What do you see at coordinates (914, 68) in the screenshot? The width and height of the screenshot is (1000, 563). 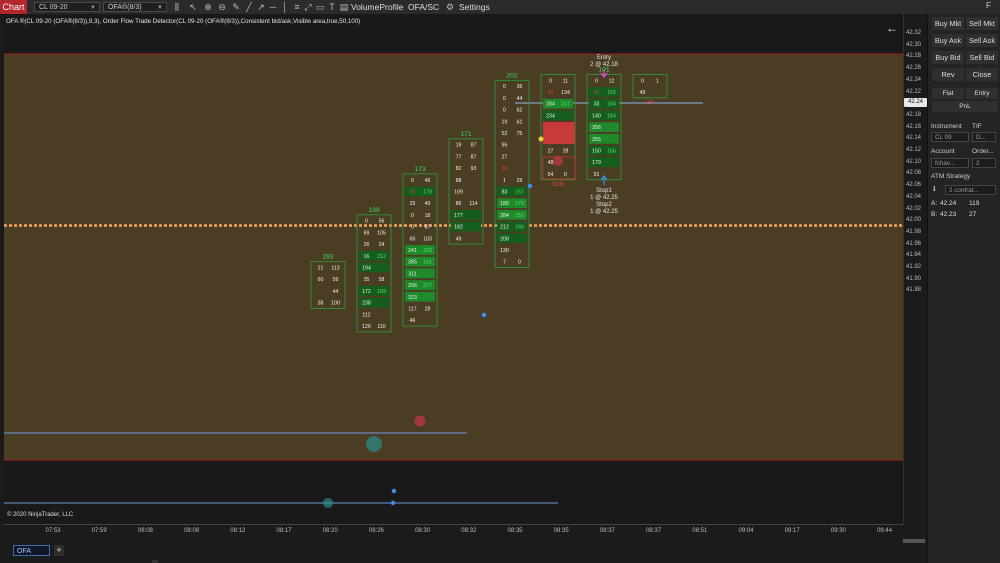 I see `price-label: 42.26` at bounding box center [914, 68].